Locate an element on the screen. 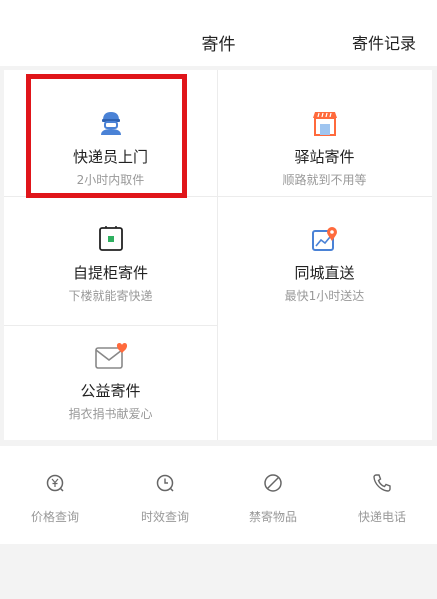  locker-icon is located at coordinates (110, 238).